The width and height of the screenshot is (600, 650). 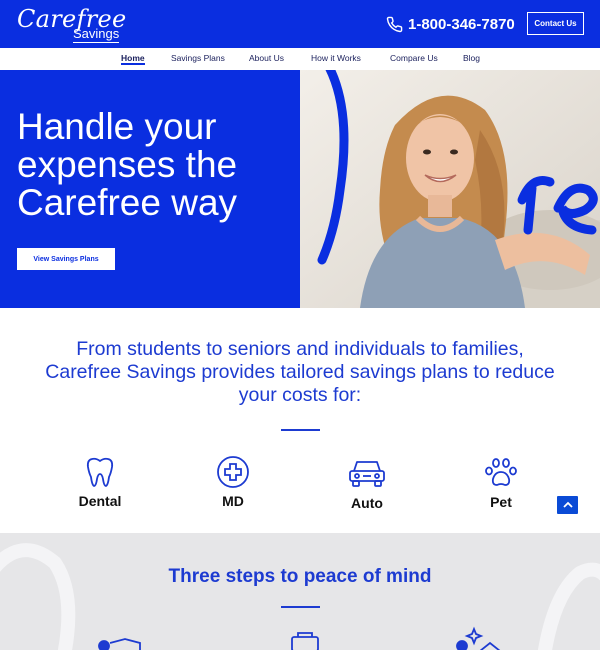 What do you see at coordinates (133, 64) in the screenshot?
I see `nav-active-indicator` at bounding box center [133, 64].